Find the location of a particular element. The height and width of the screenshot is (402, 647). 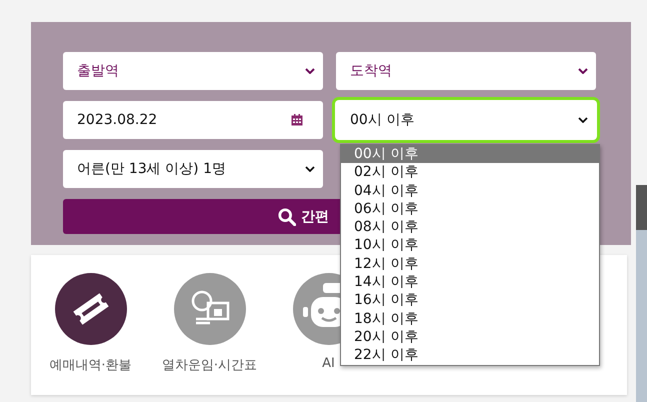

time-option: 12시 이후 is located at coordinates (470, 264).